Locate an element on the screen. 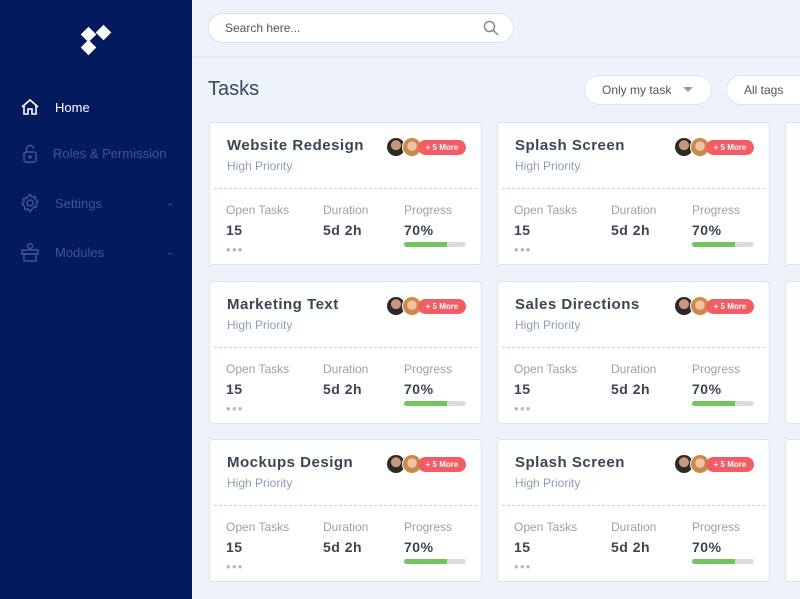  dropdown-label: Only my task is located at coordinates (637, 90).